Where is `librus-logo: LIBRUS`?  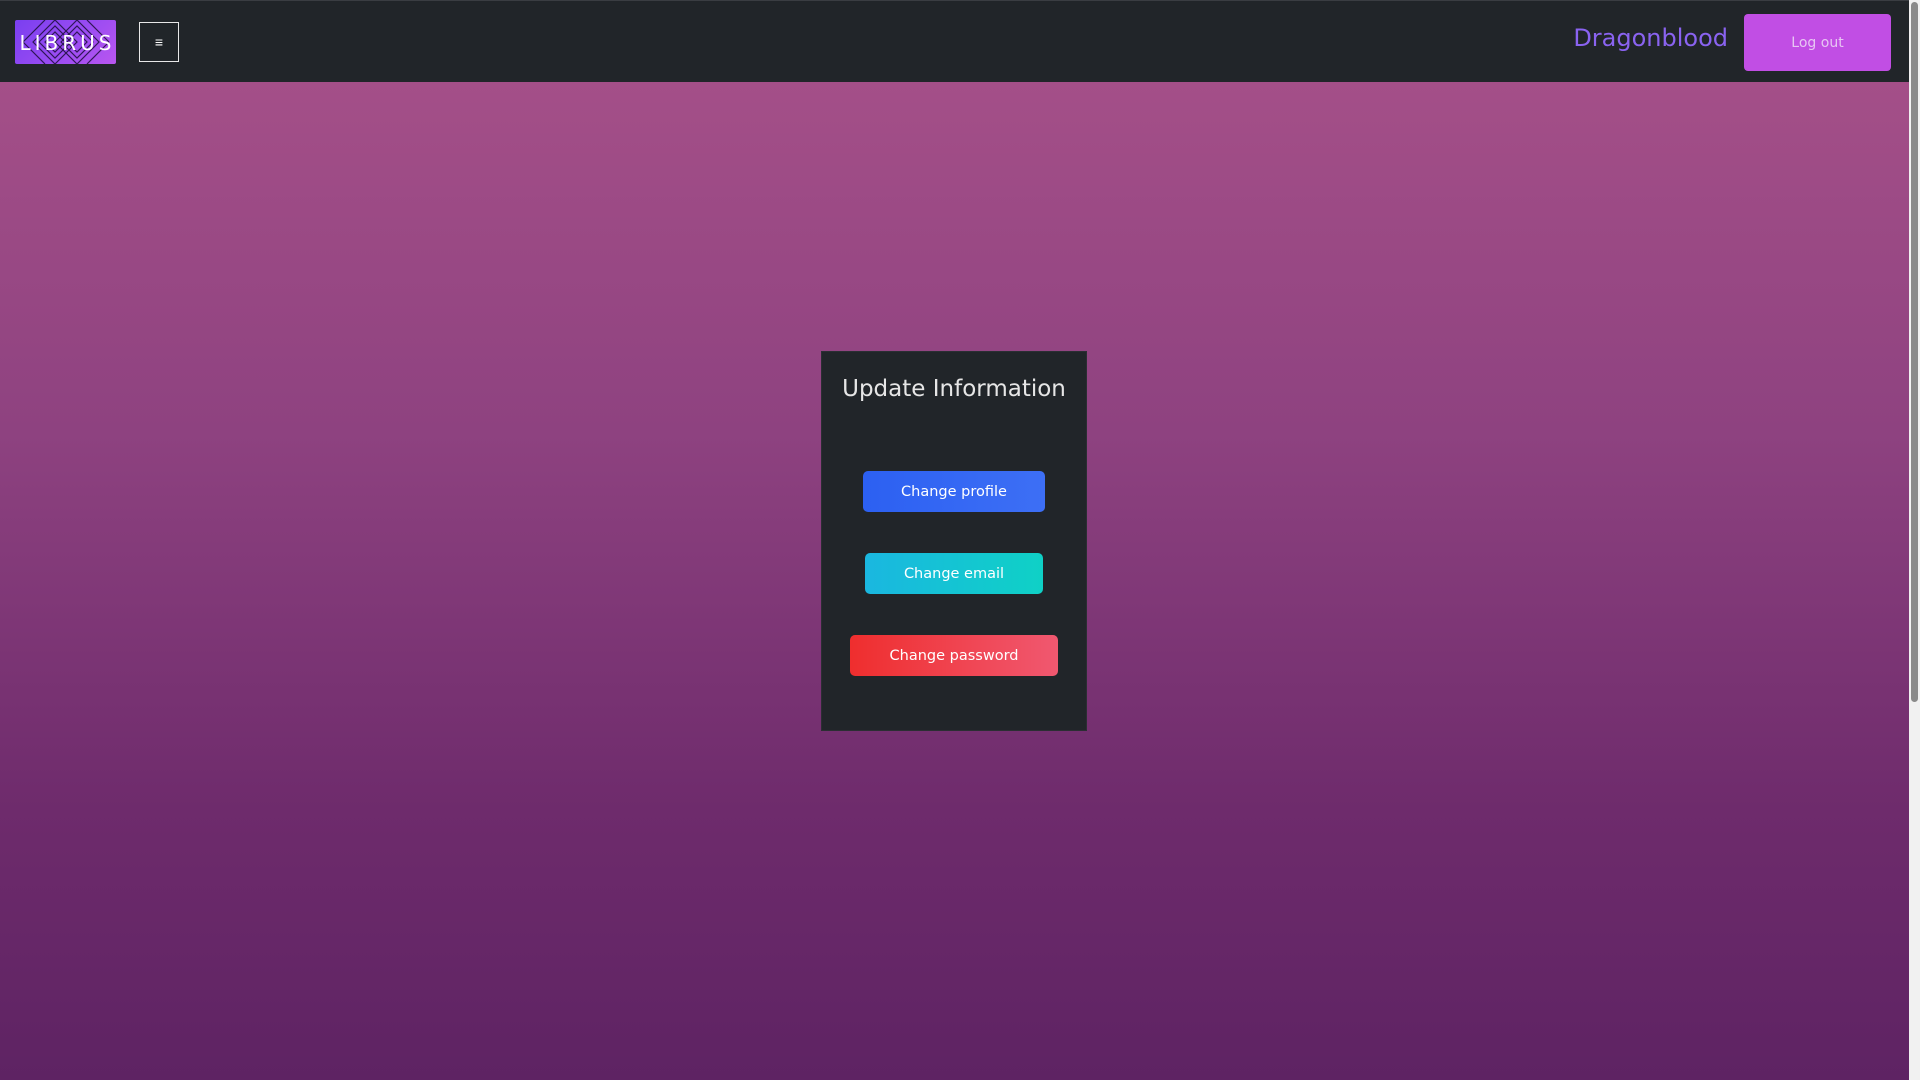
librus-logo: LIBRUS is located at coordinates (65, 42).